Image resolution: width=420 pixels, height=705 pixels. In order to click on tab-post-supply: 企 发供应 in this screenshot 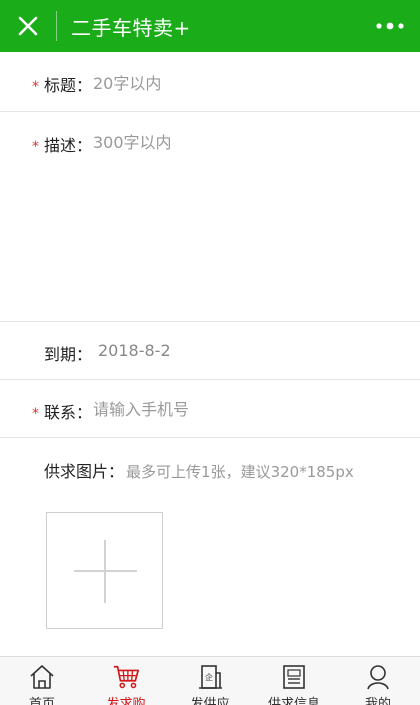, I will do `click(210, 681)`.